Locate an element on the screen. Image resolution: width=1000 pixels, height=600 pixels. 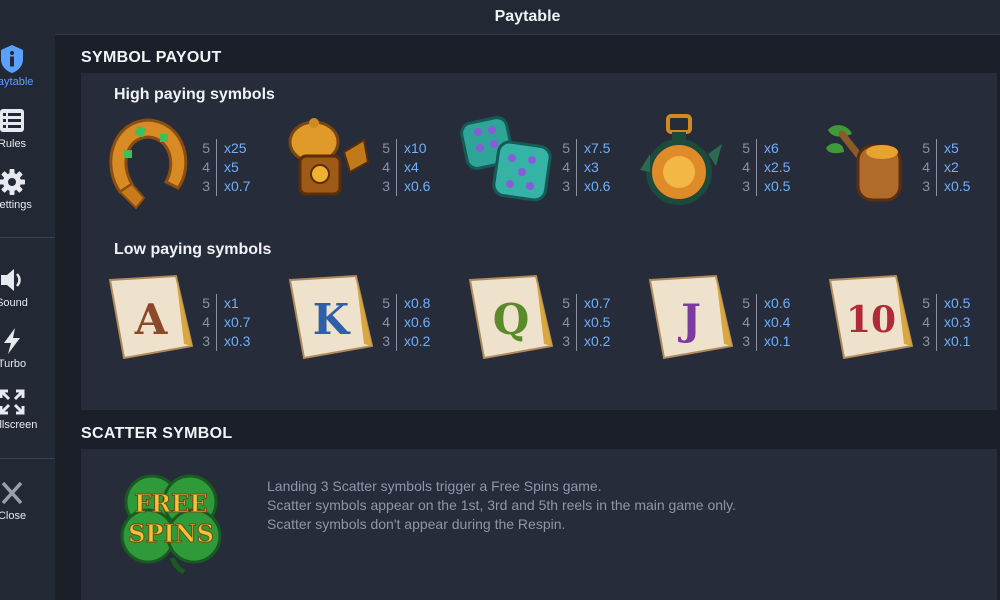
gear-icon is located at coordinates (22, 182).